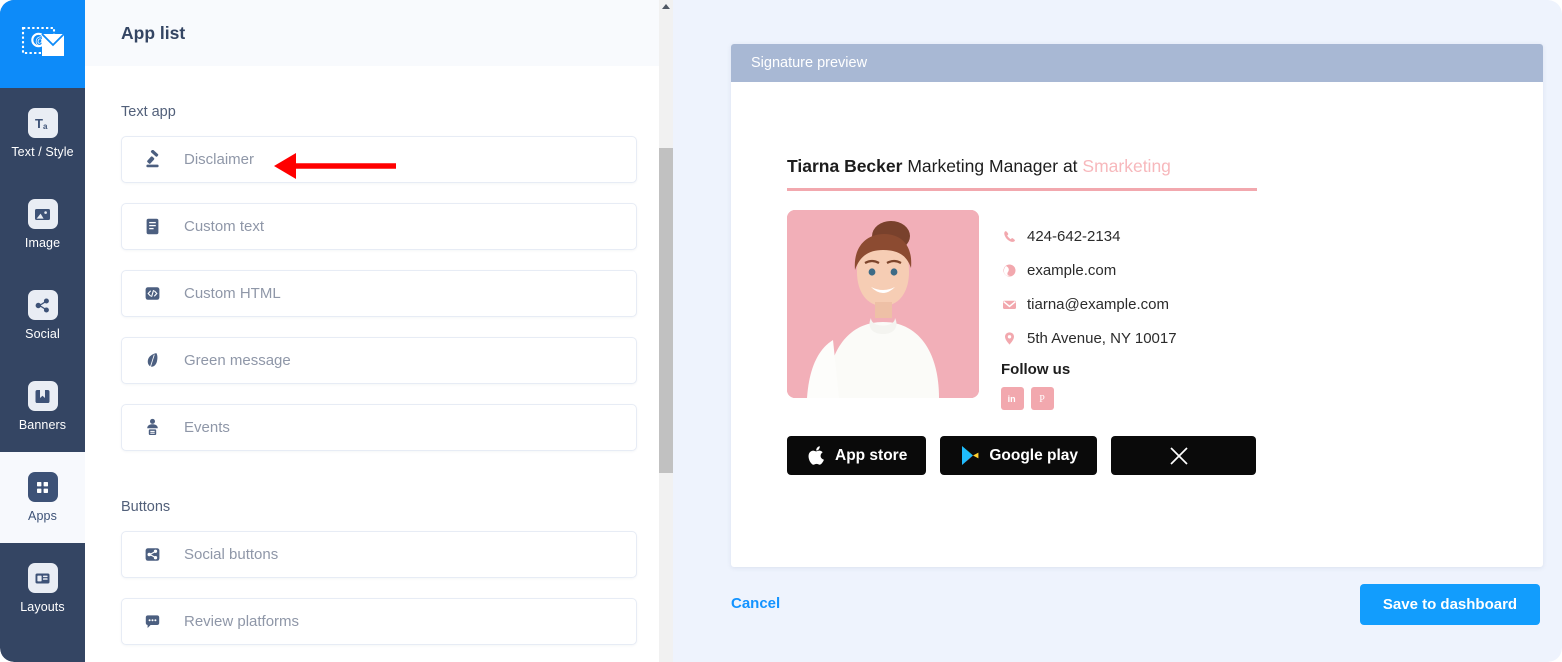 The height and width of the screenshot is (662, 1562). Describe the element at coordinates (1125, 616) in the screenshot. I see `pane-footer: Cancel Save to dashboard` at that location.